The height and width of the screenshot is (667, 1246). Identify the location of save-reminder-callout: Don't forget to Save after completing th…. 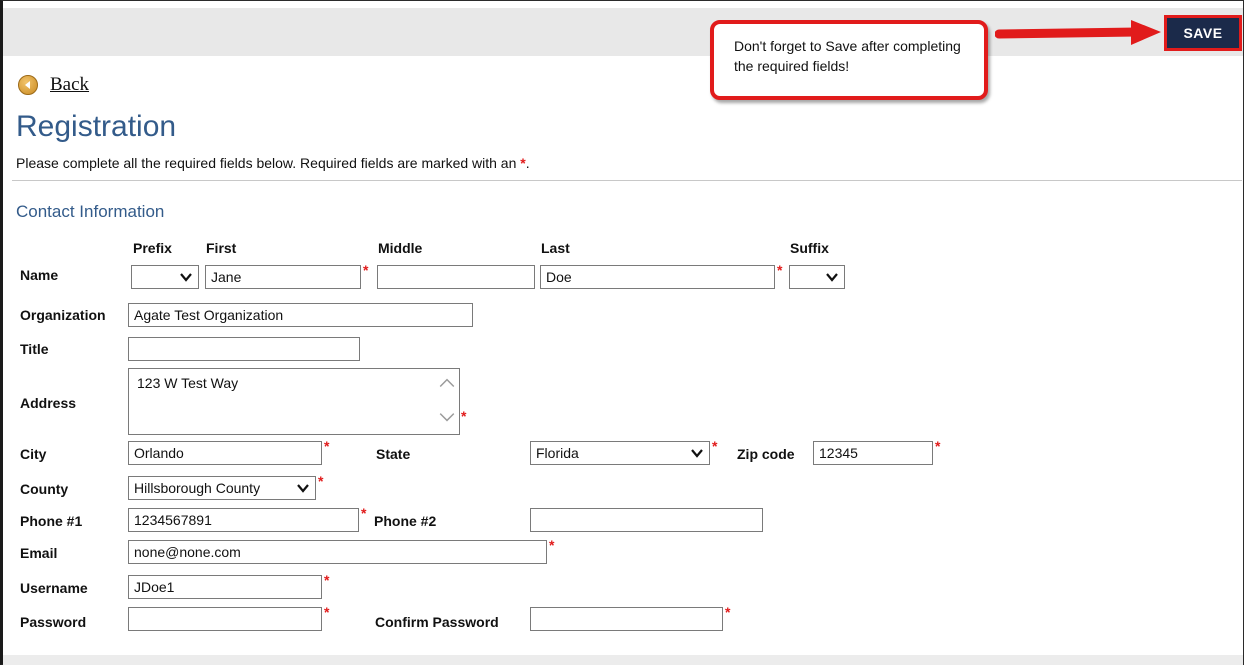
(849, 60).